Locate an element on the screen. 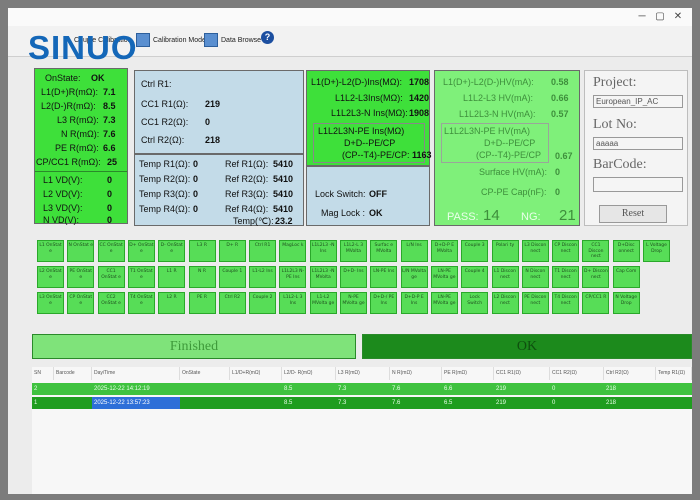  test-item-cell: Couple 1 is located at coordinates (232, 277).